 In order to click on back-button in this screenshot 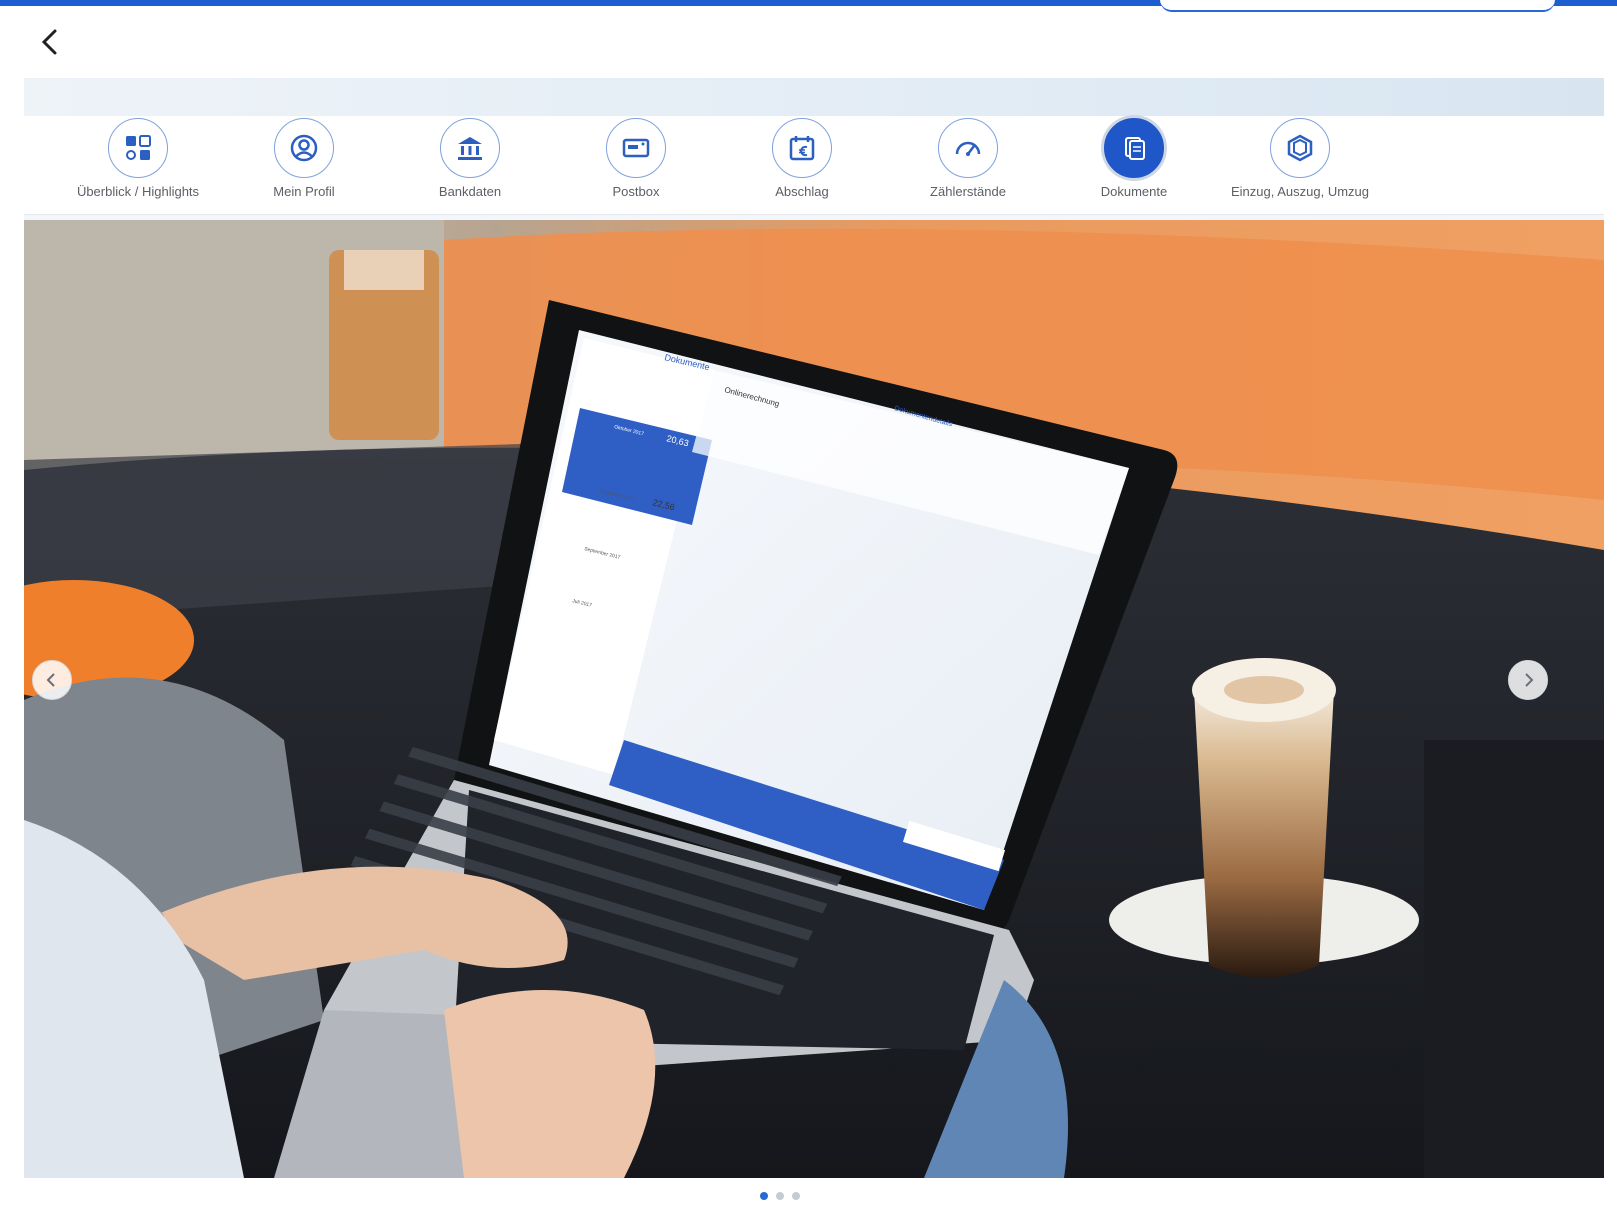, I will do `click(50, 42)`.